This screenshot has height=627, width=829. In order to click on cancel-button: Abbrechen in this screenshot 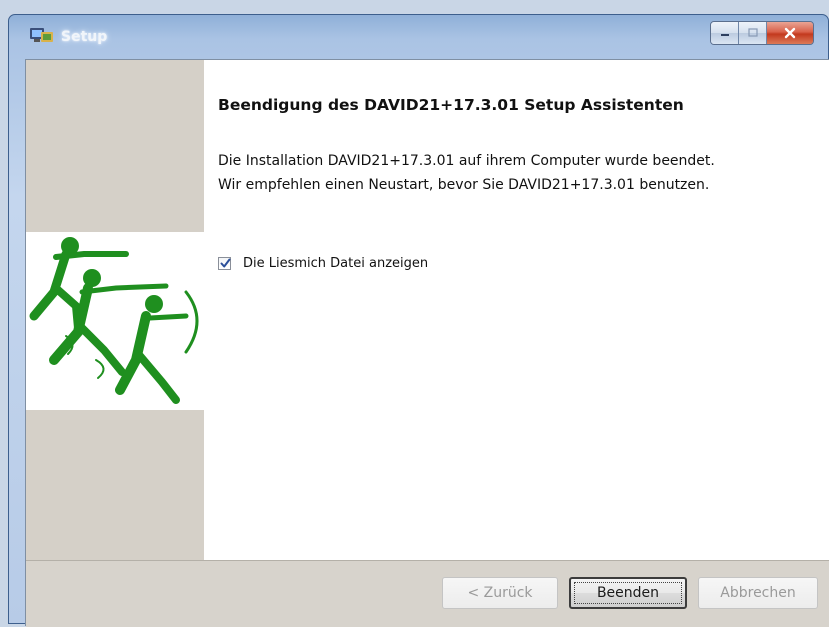, I will do `click(758, 593)`.